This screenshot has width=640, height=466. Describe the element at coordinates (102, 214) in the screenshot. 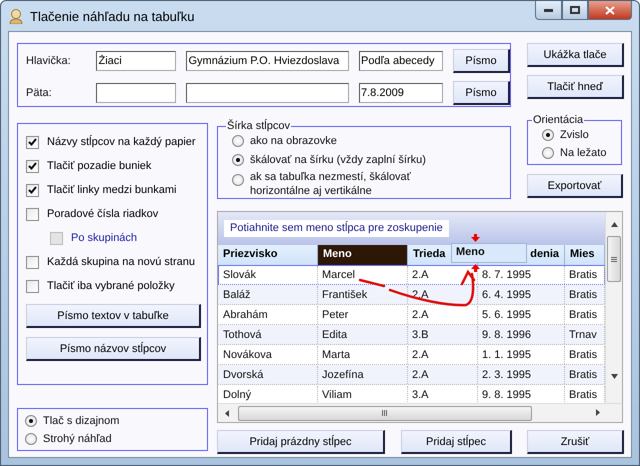

I see `checkbox-label: Poradové čísla riadkov` at that location.